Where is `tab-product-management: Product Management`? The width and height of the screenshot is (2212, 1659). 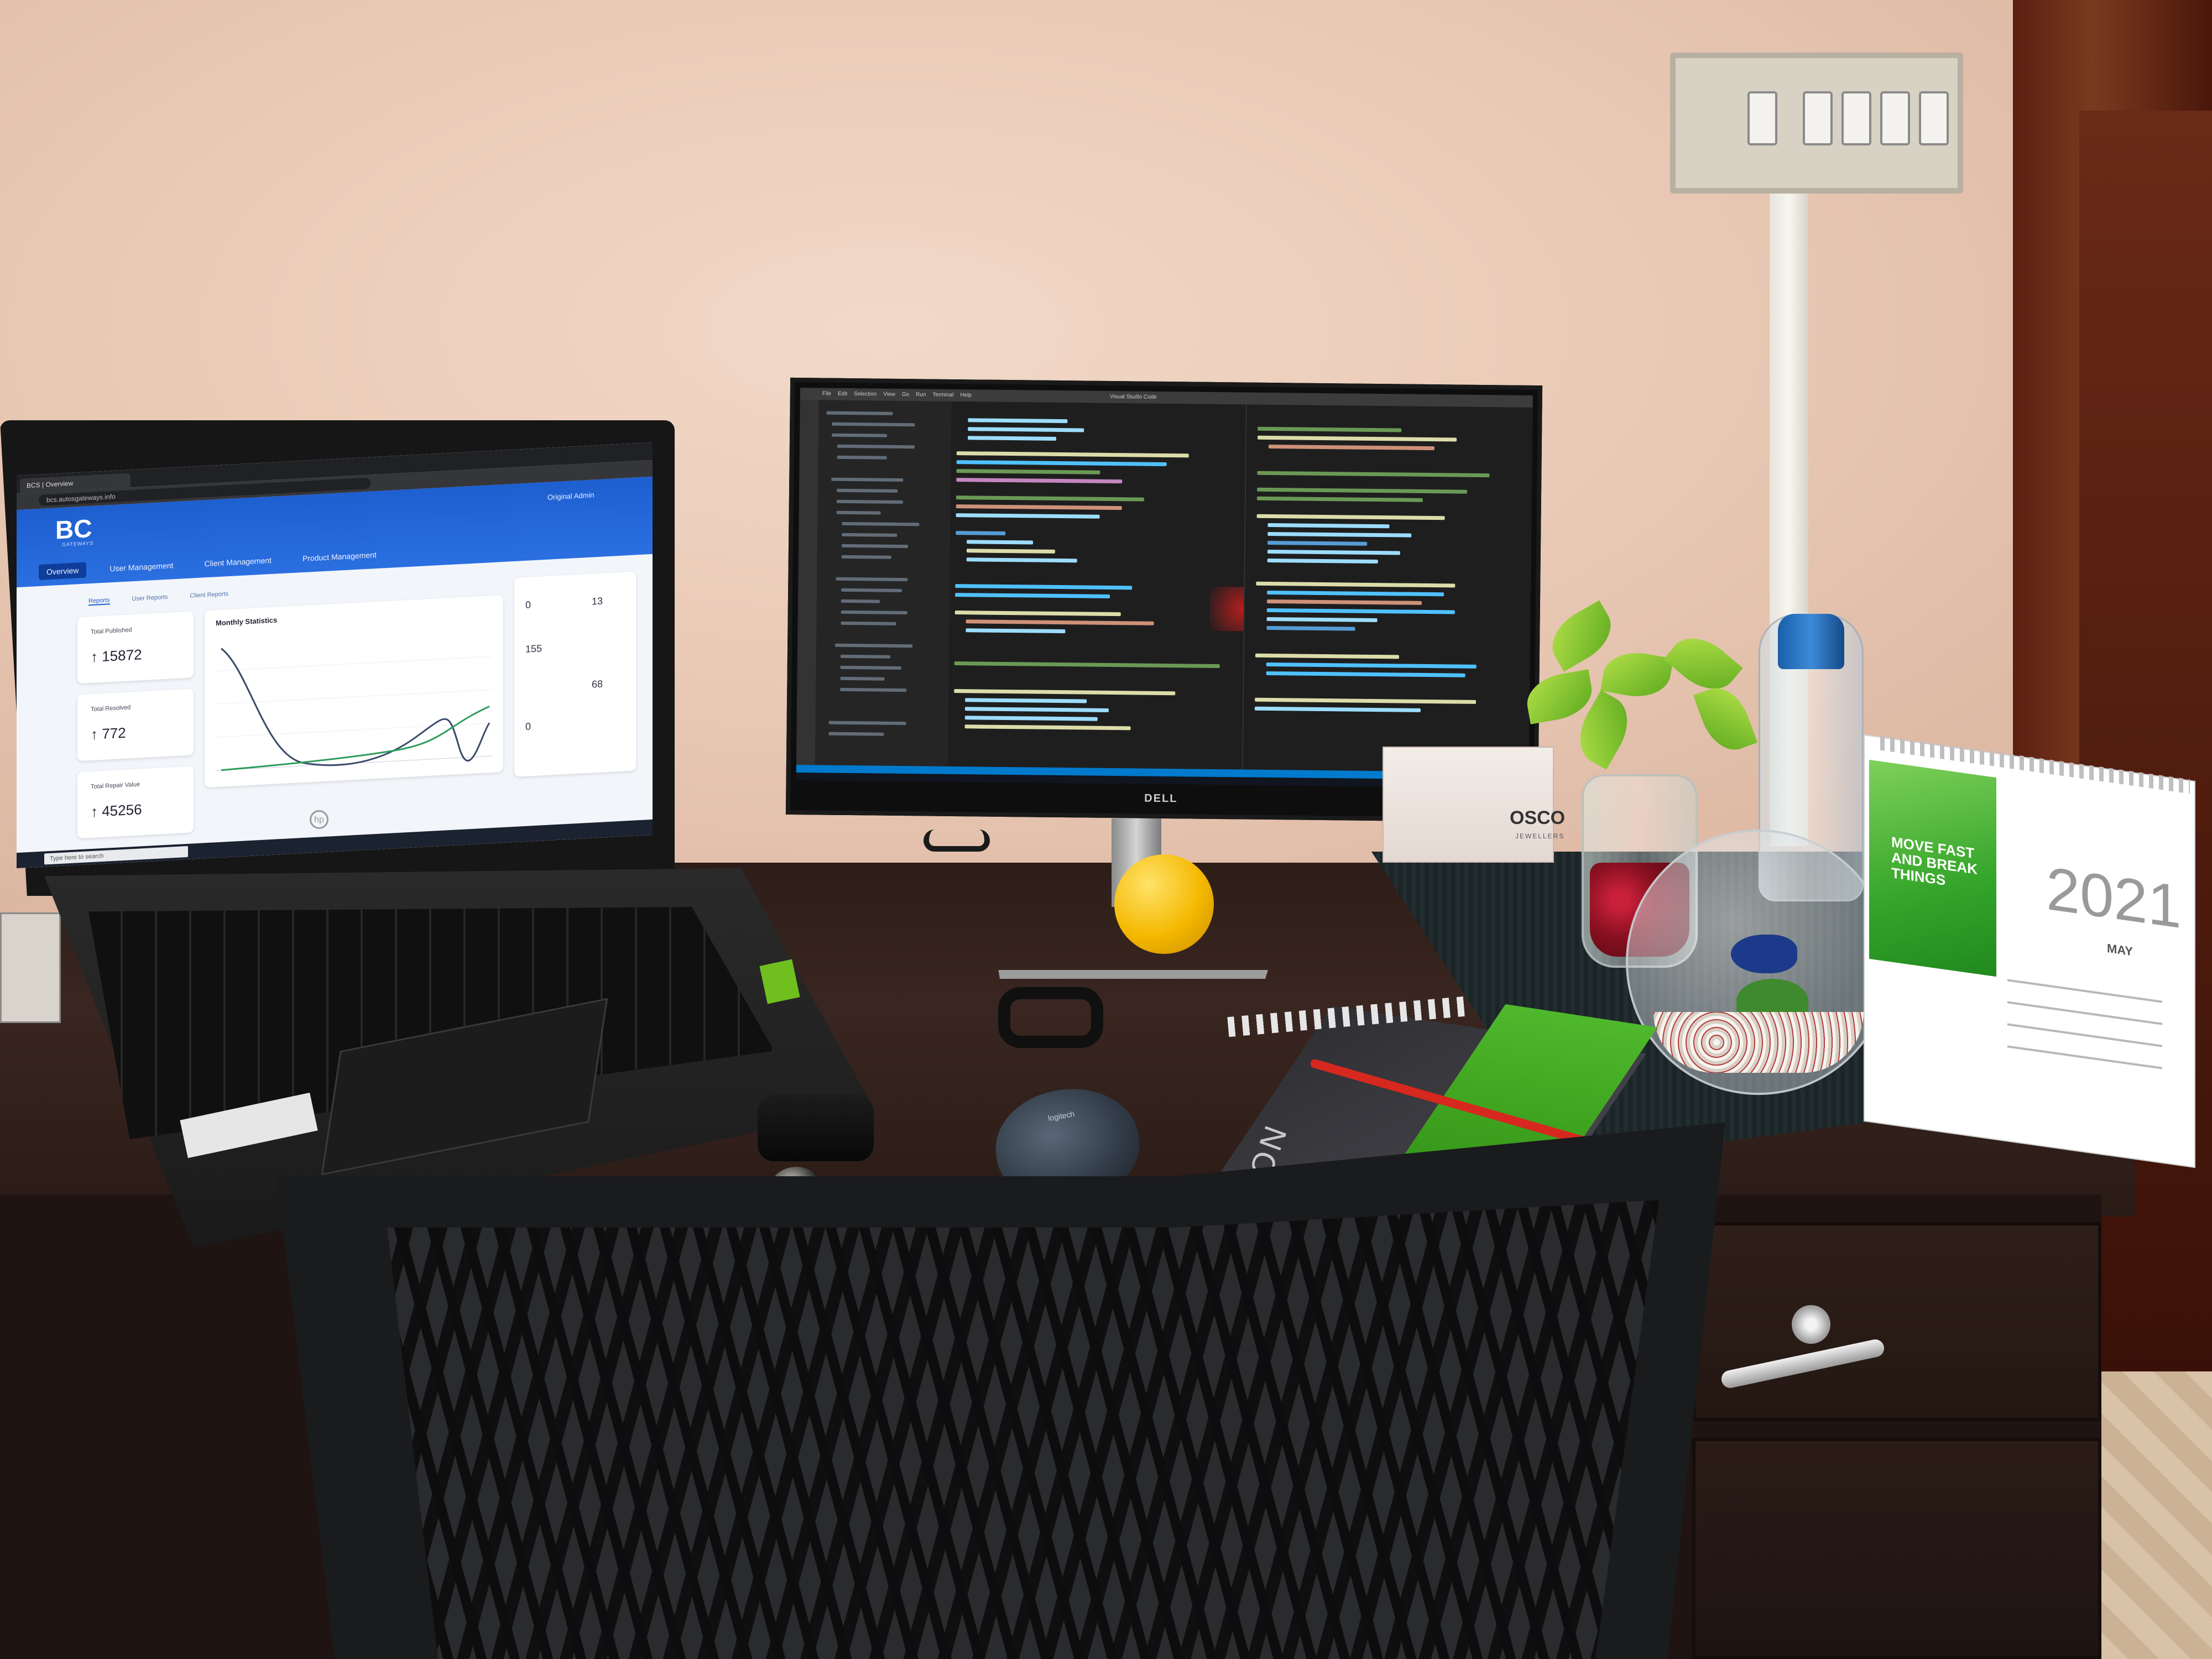
tab-product-management: Product Management is located at coordinates (340, 556).